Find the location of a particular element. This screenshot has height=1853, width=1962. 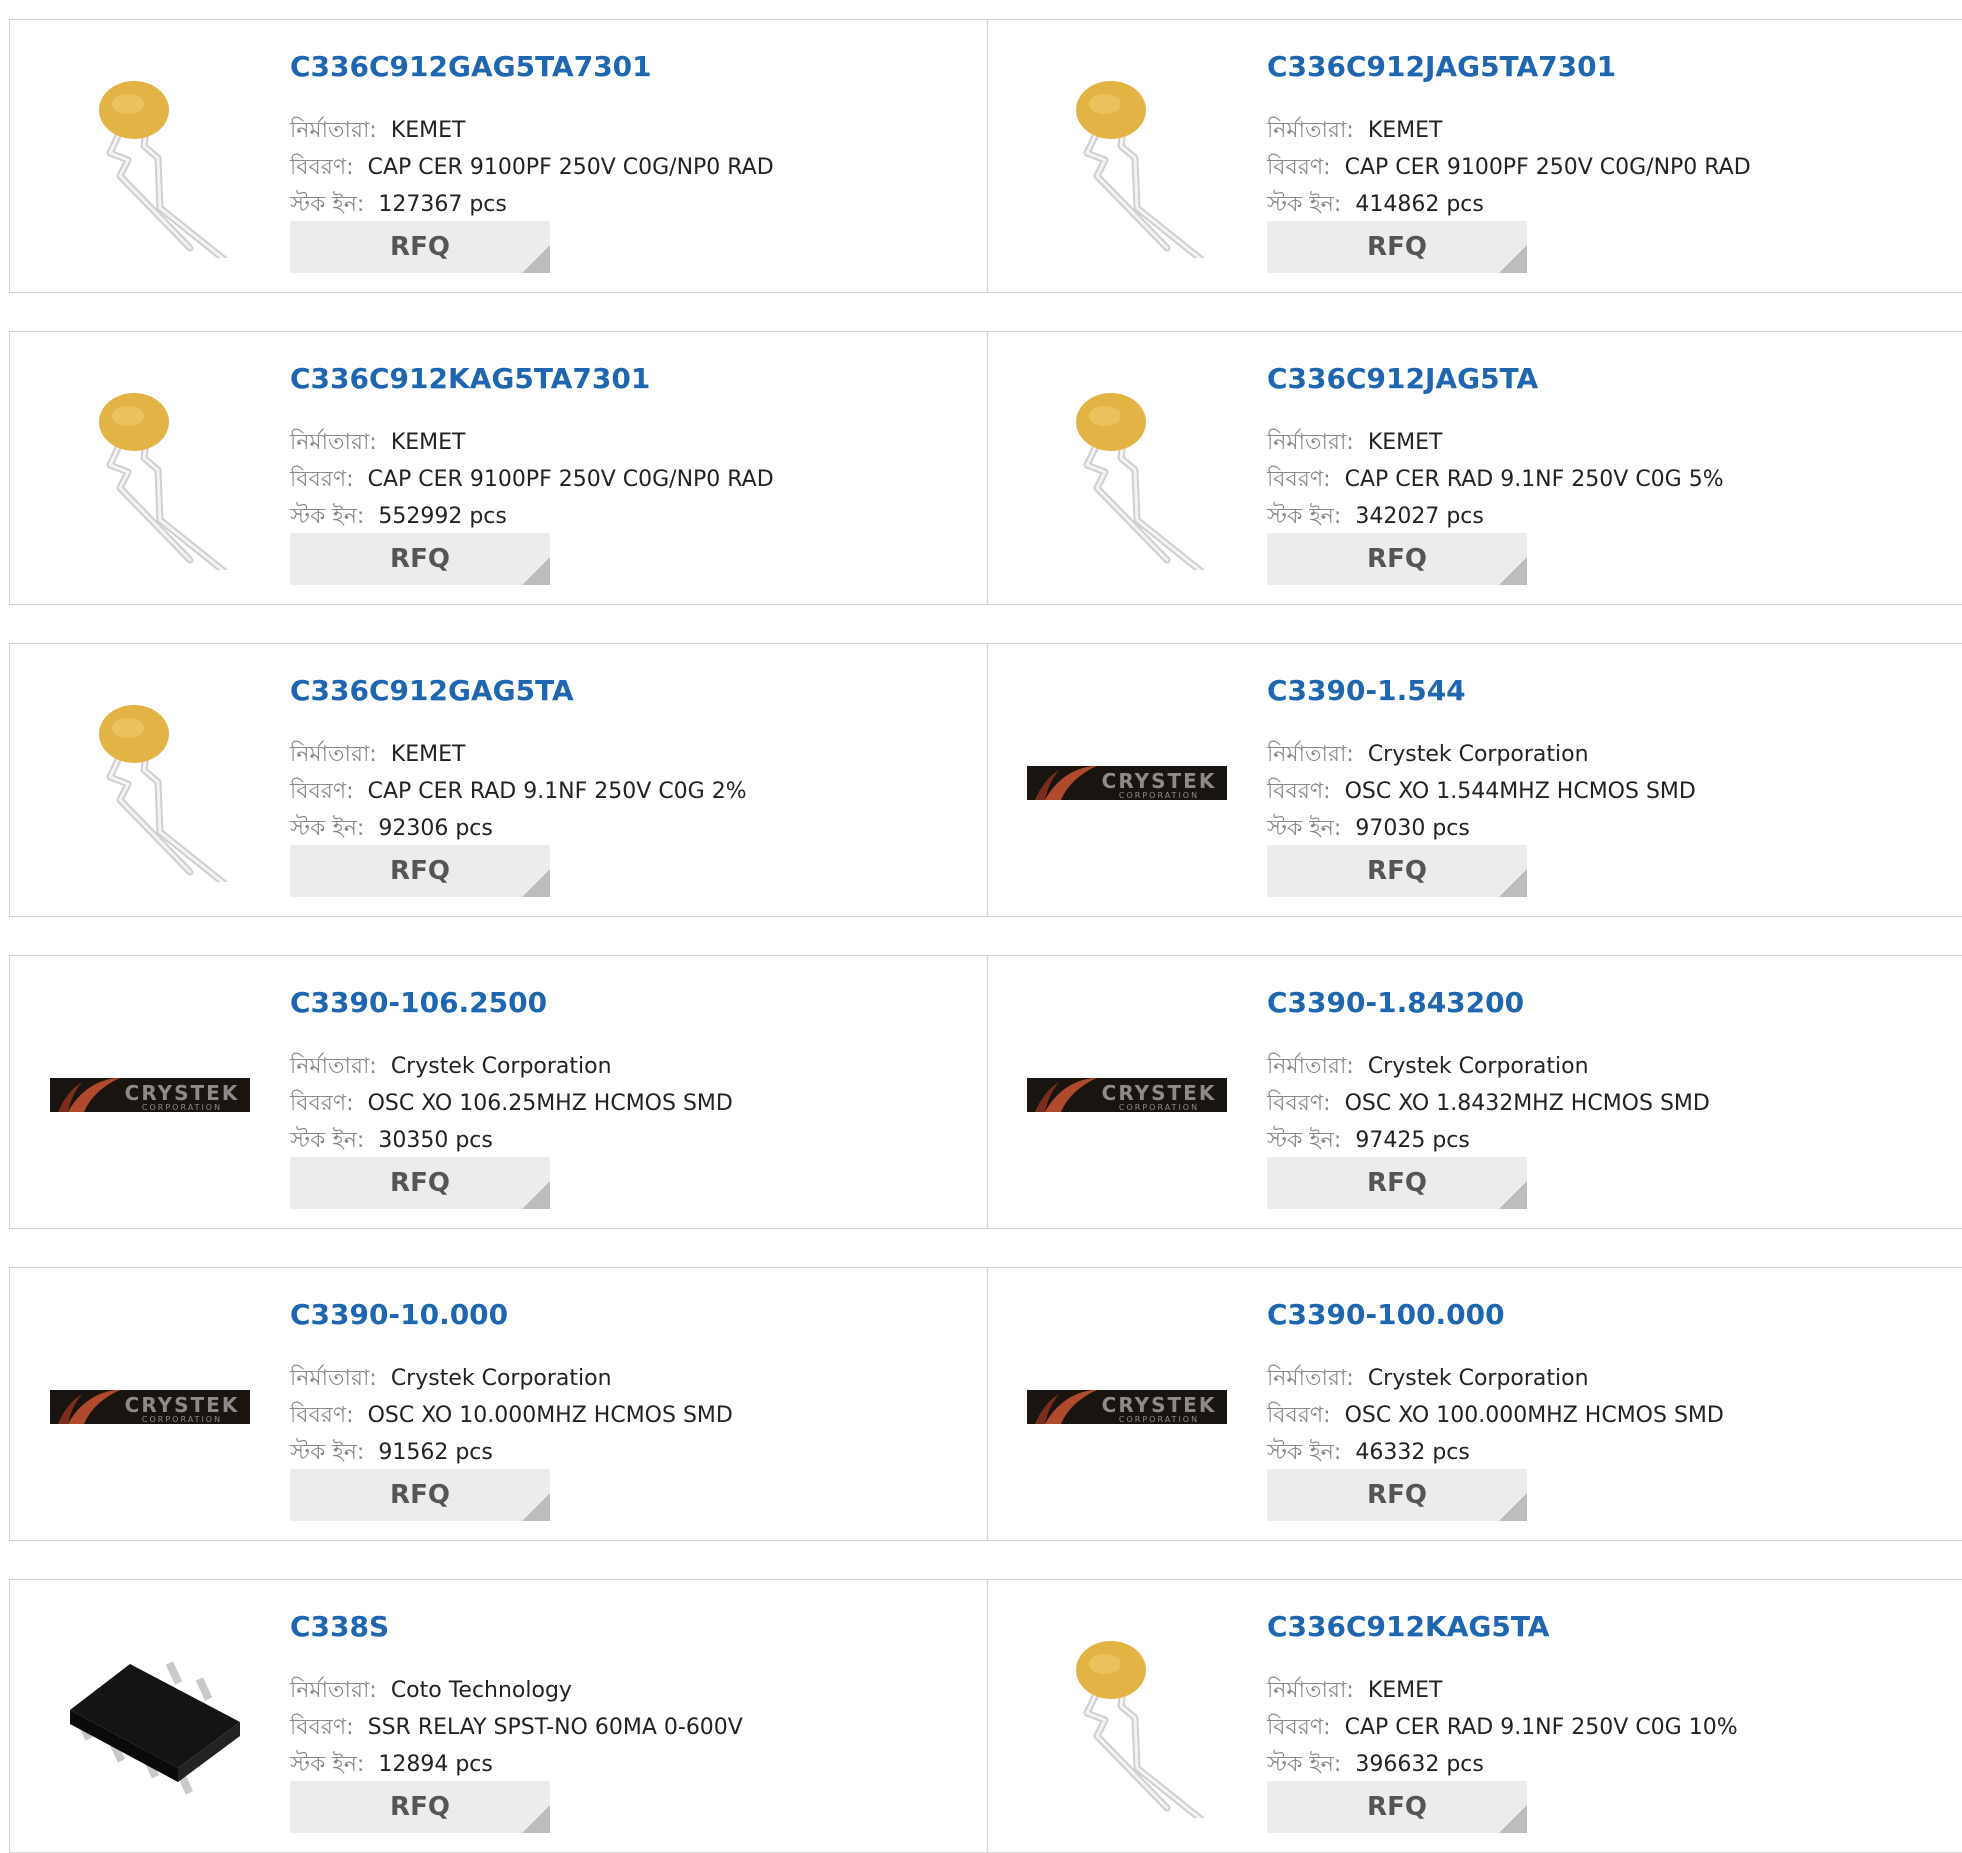

stock-value: 97030 pcs is located at coordinates (1412, 828).